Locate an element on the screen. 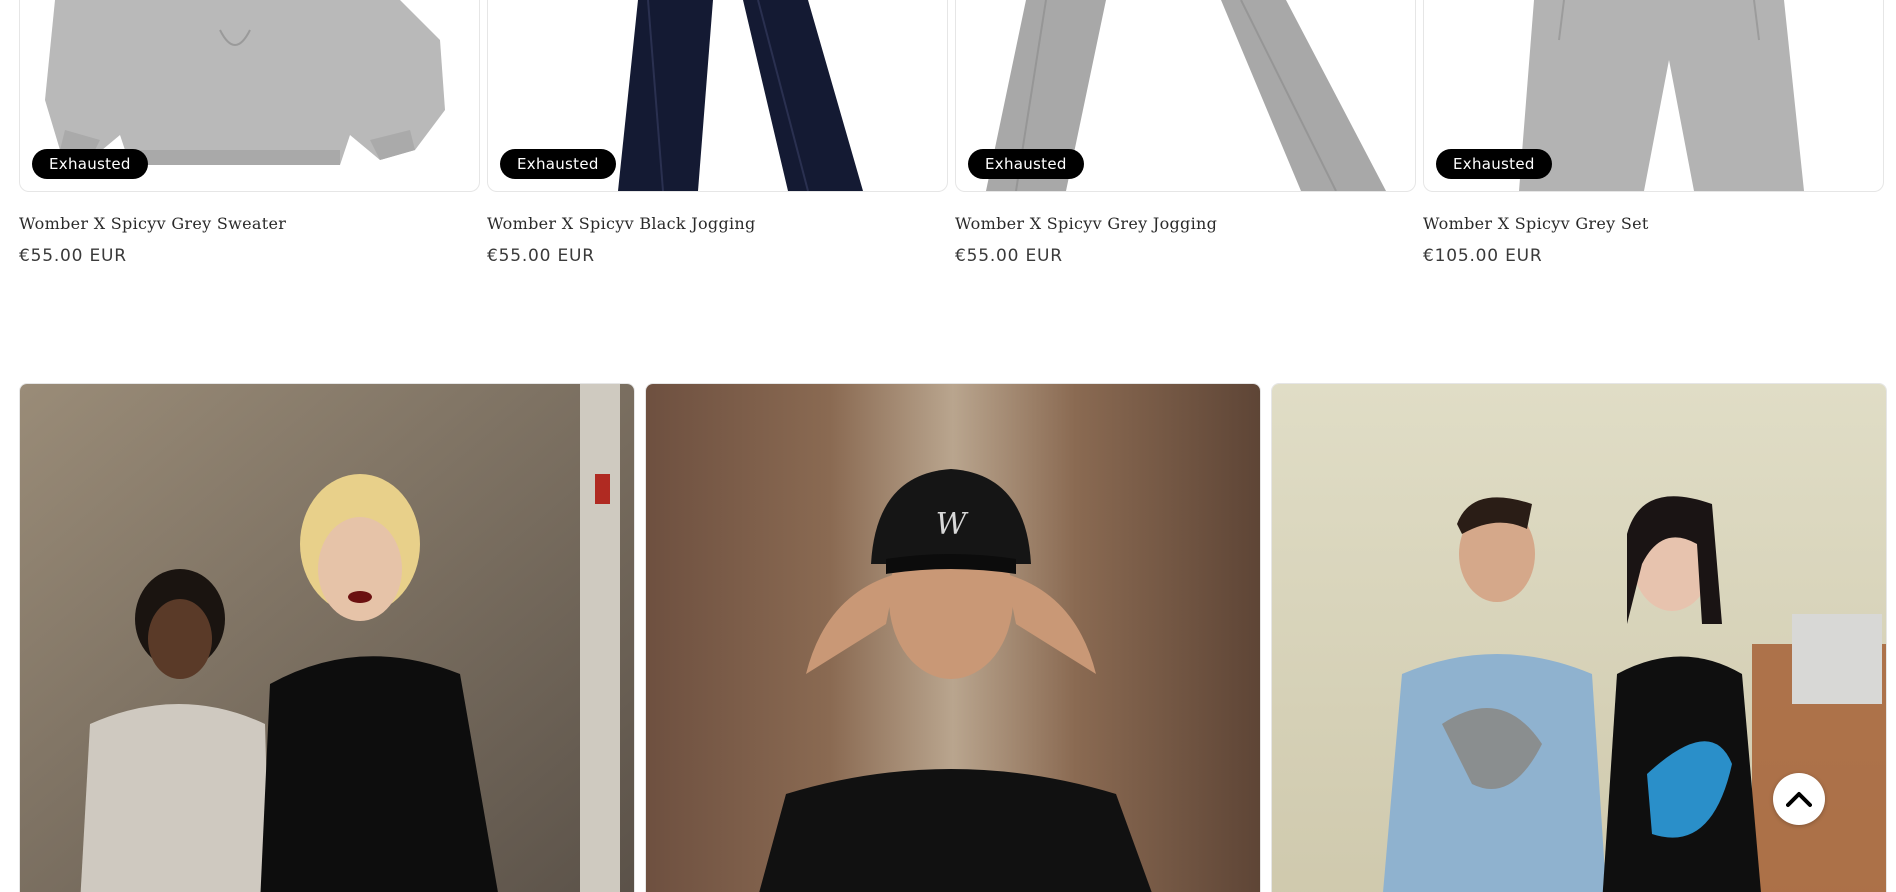  product-title: Womber X Spicyv Grey Sweater is located at coordinates (248, 223).